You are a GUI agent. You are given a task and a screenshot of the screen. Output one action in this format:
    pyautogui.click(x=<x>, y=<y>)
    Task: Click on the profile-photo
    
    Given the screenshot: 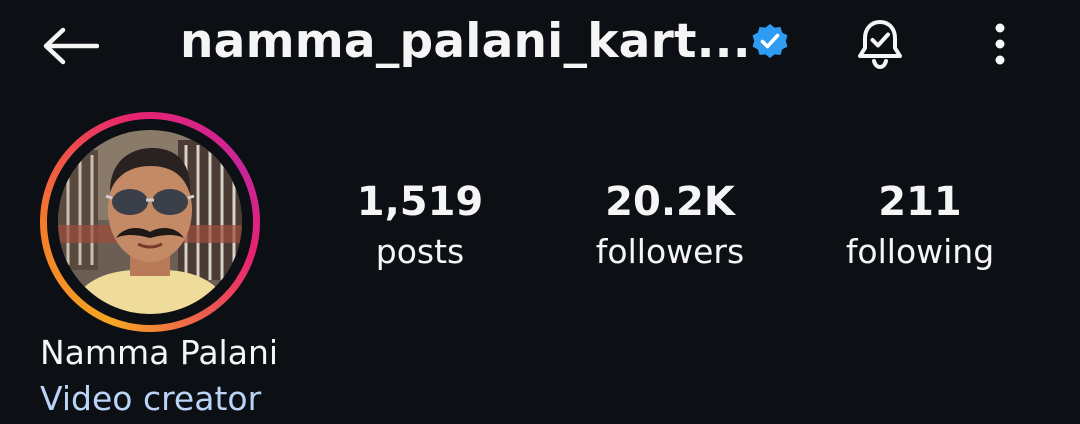 What is the action you would take?
    pyautogui.click(x=150, y=222)
    